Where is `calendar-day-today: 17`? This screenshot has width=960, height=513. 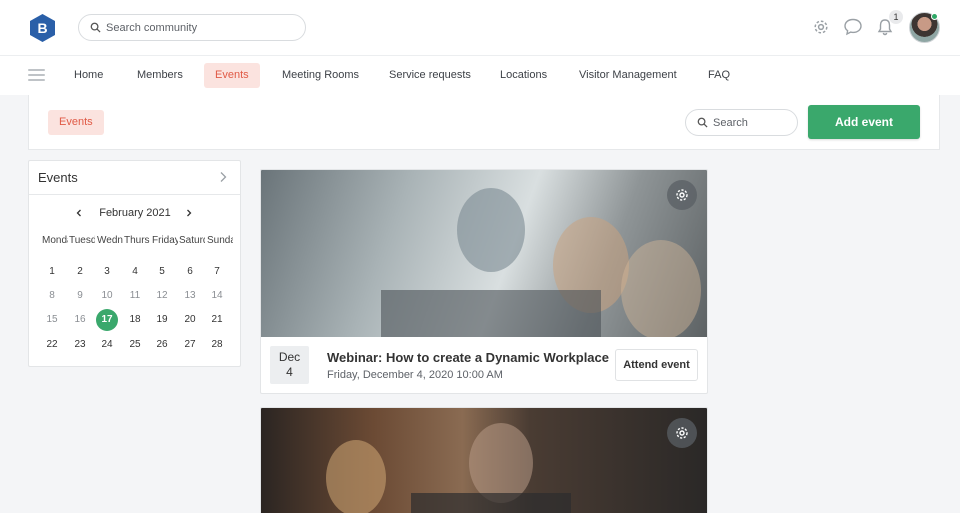
calendar-day-today: 17 is located at coordinates (107, 320).